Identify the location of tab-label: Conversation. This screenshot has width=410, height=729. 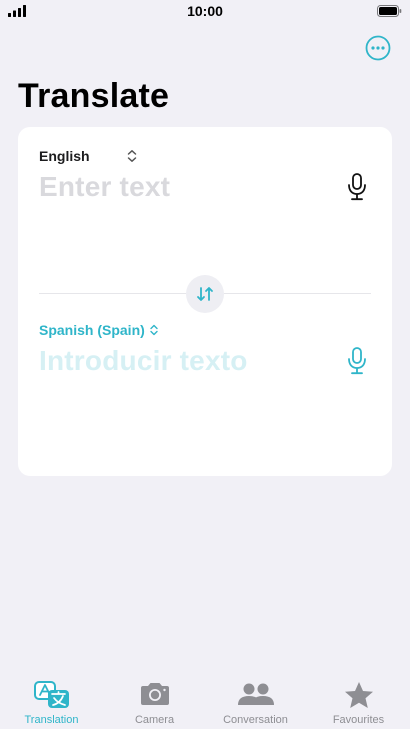
(255, 720).